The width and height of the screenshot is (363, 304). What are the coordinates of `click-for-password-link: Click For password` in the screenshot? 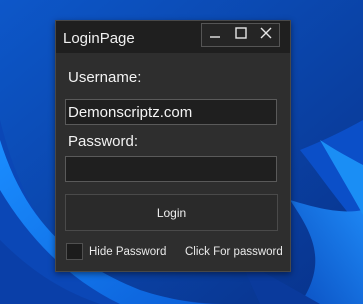 It's located at (234, 252).